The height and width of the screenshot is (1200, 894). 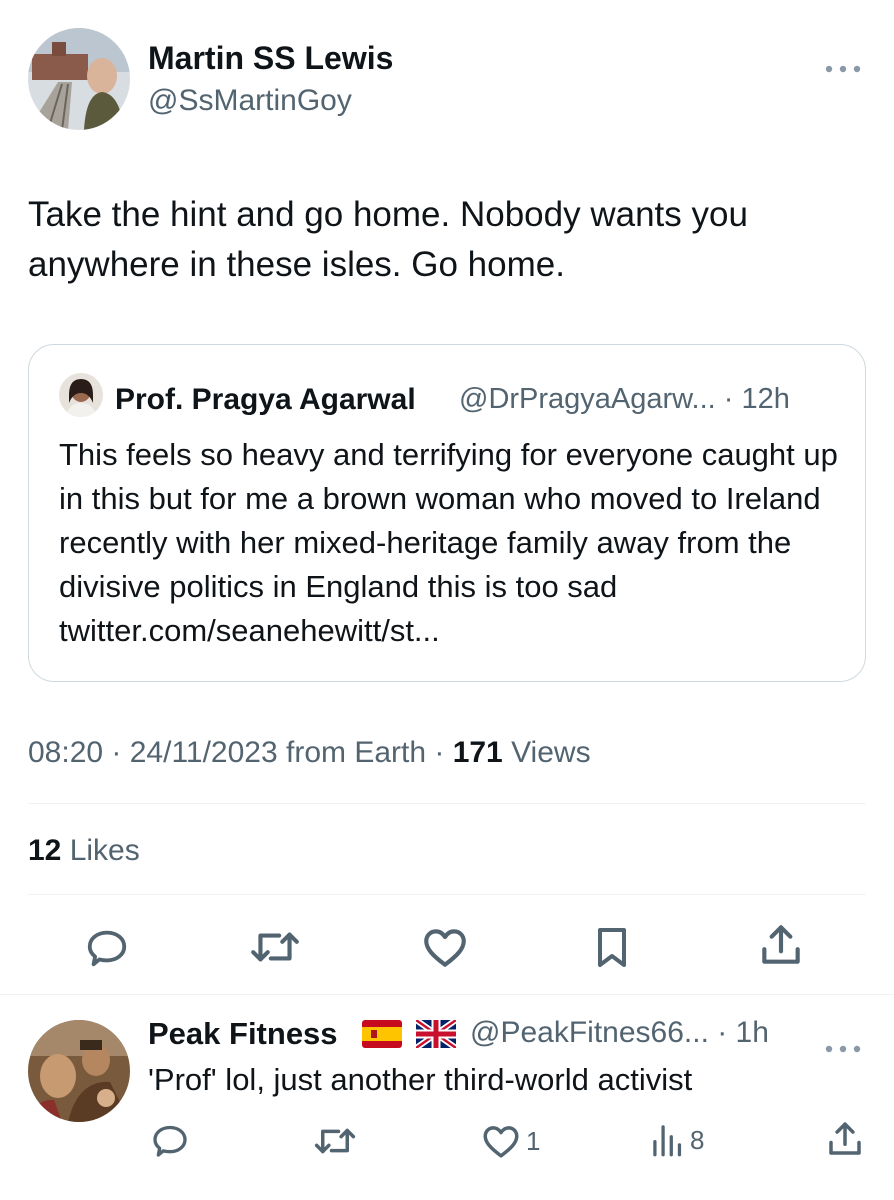 I want to click on share-button, so click(x=781, y=945).